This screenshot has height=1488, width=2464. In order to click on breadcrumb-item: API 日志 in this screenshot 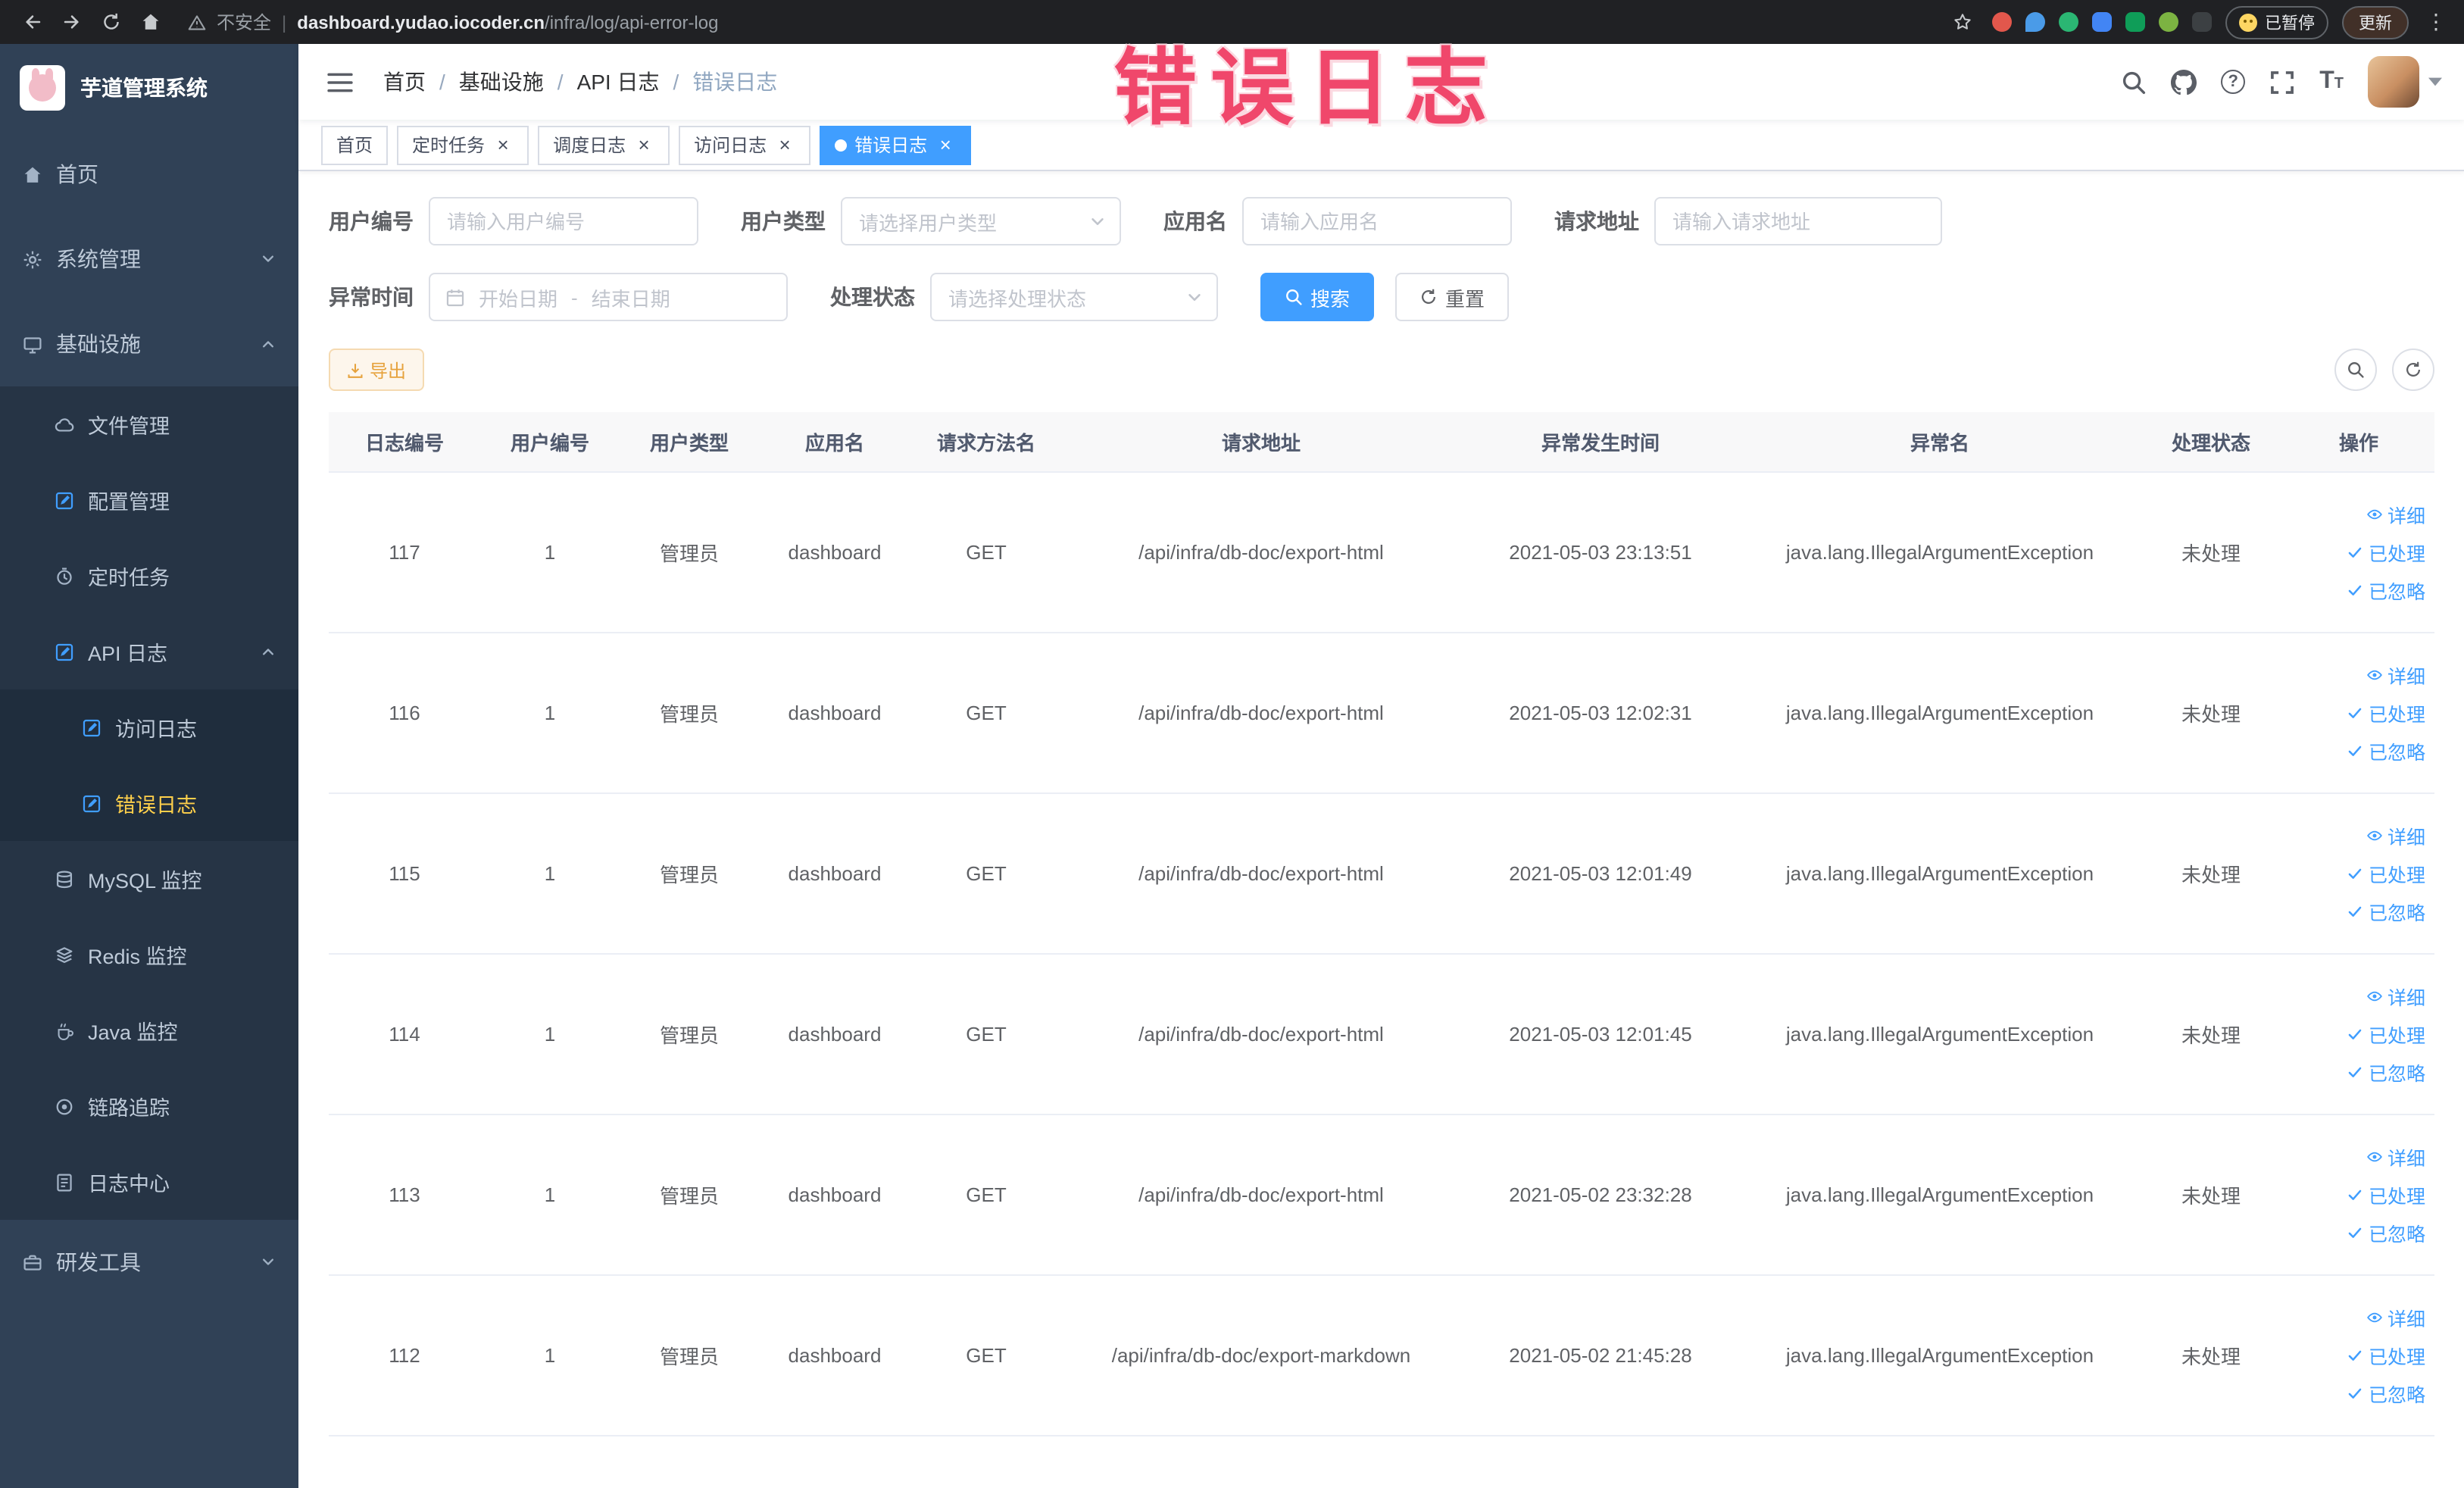, I will do `click(618, 82)`.